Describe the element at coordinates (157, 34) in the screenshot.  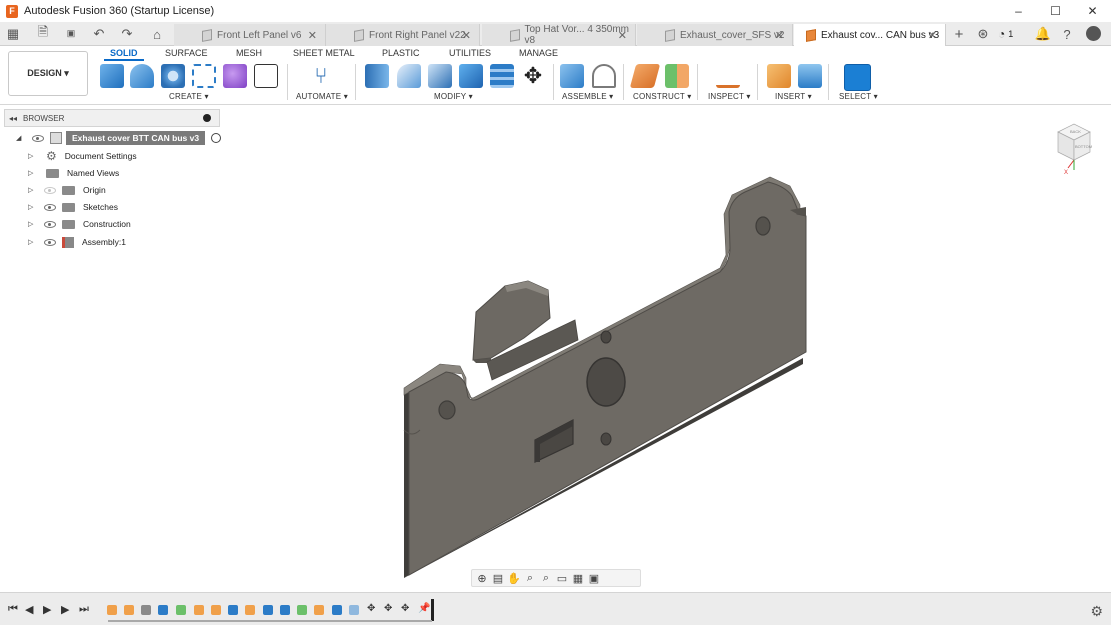
I see `home-icon: ⌂` at that location.